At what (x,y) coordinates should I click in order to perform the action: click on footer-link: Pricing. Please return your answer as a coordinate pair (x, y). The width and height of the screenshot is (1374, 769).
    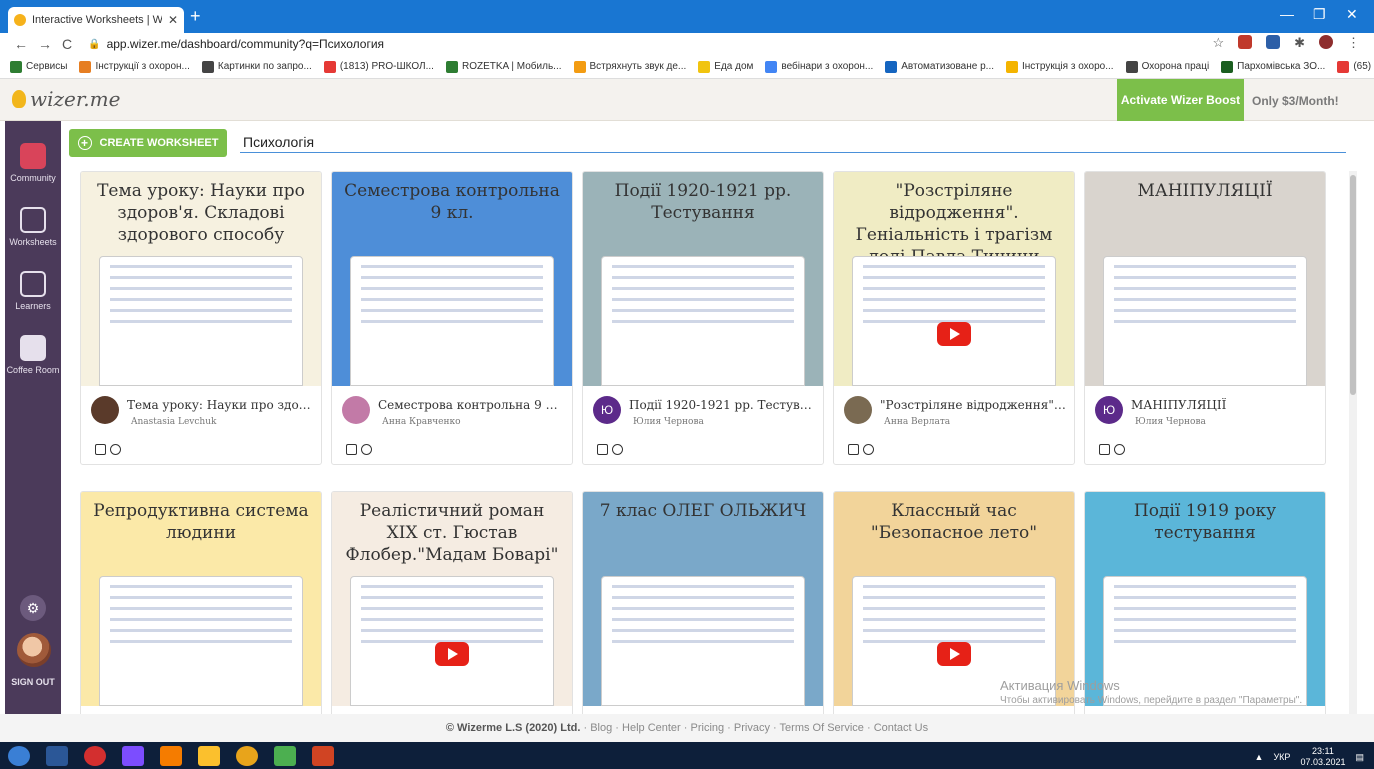
    Looking at the image, I should click on (708, 728).